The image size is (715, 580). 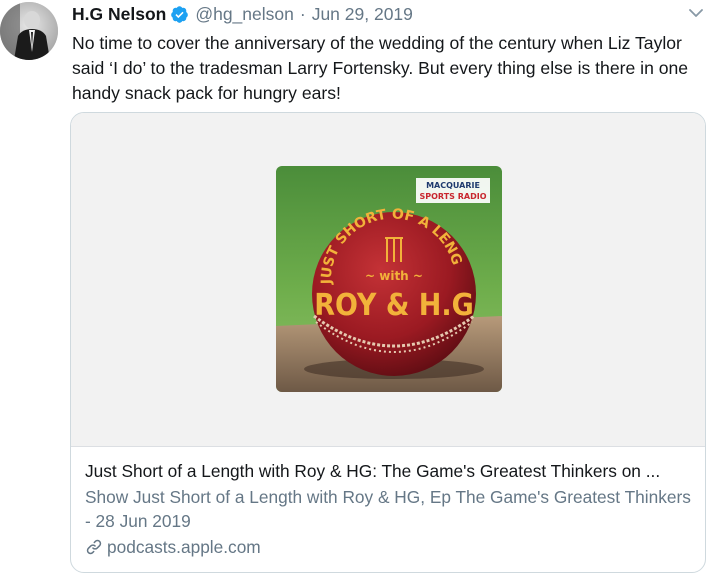 What do you see at coordinates (184, 547) in the screenshot?
I see `card-domain-text: podcasts.apple.com` at bounding box center [184, 547].